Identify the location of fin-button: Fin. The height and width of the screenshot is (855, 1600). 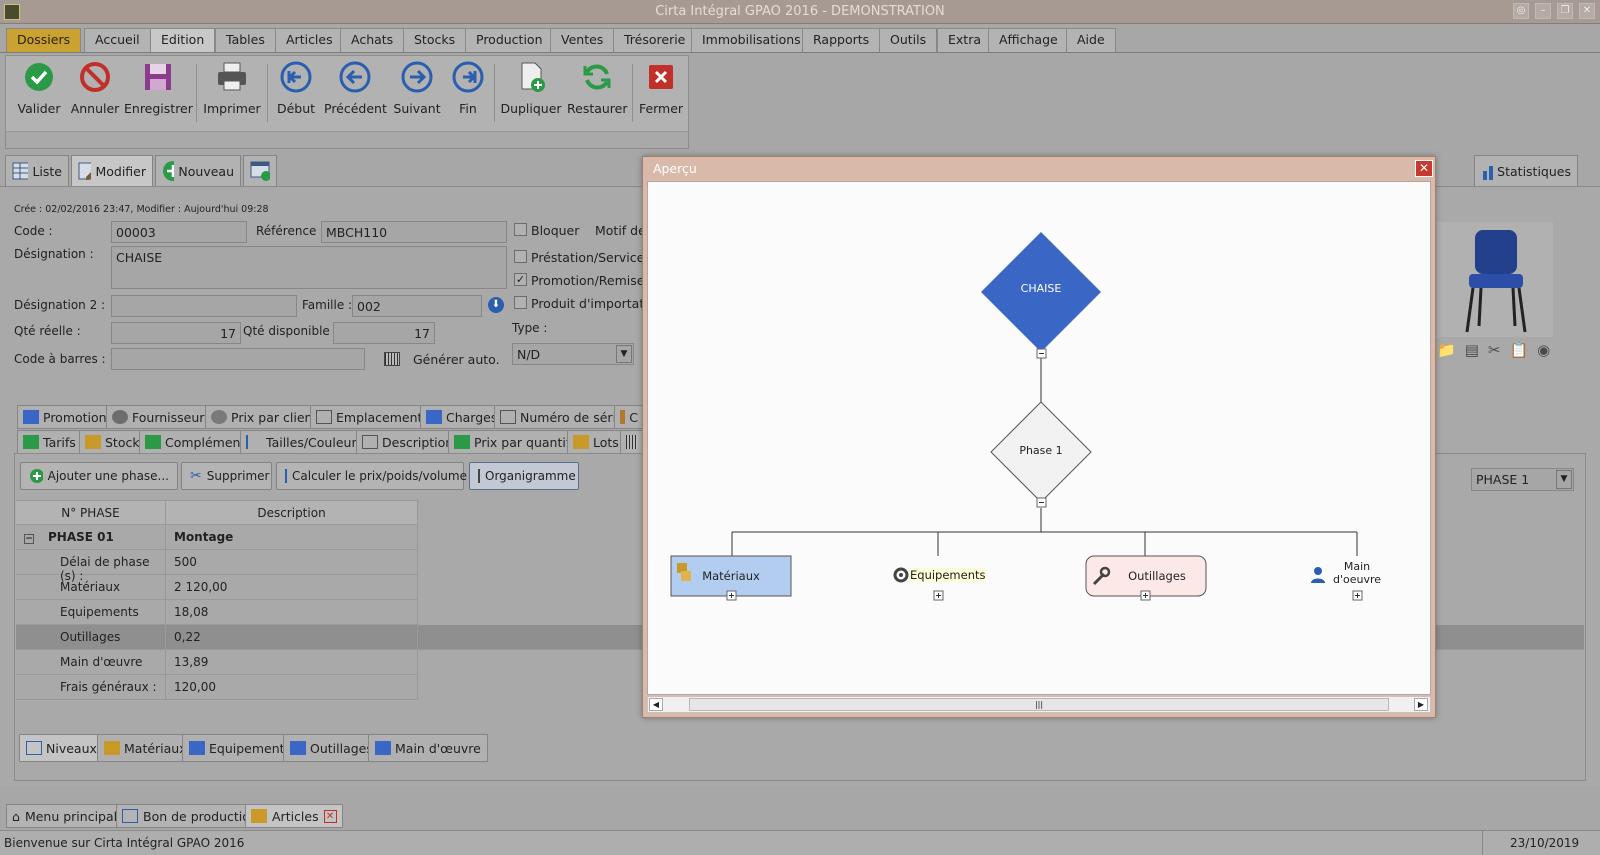
(468, 88).